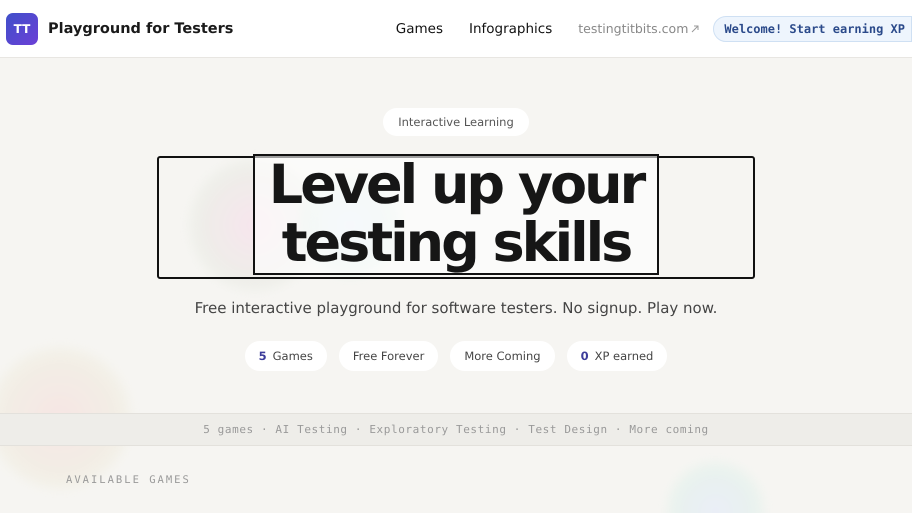 Image resolution: width=912 pixels, height=513 pixels. What do you see at coordinates (639, 28) in the screenshot?
I see `external-link: testingtitbits.com` at bounding box center [639, 28].